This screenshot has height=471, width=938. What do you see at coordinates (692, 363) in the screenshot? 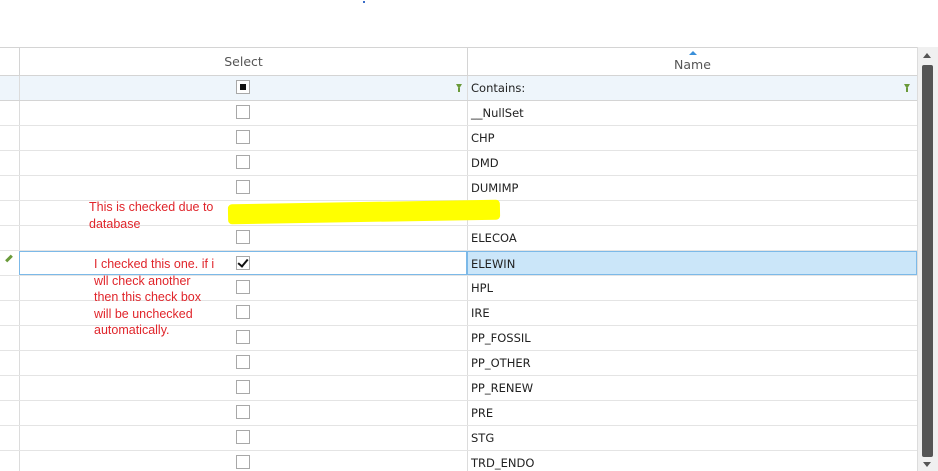
I see `name-cell: PP_OTHER` at bounding box center [692, 363].